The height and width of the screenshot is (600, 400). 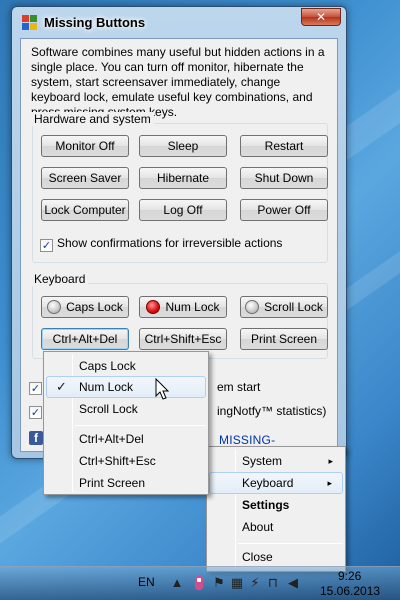 I want to click on caps-lock-label: Caps Lock, so click(x=94, y=307).